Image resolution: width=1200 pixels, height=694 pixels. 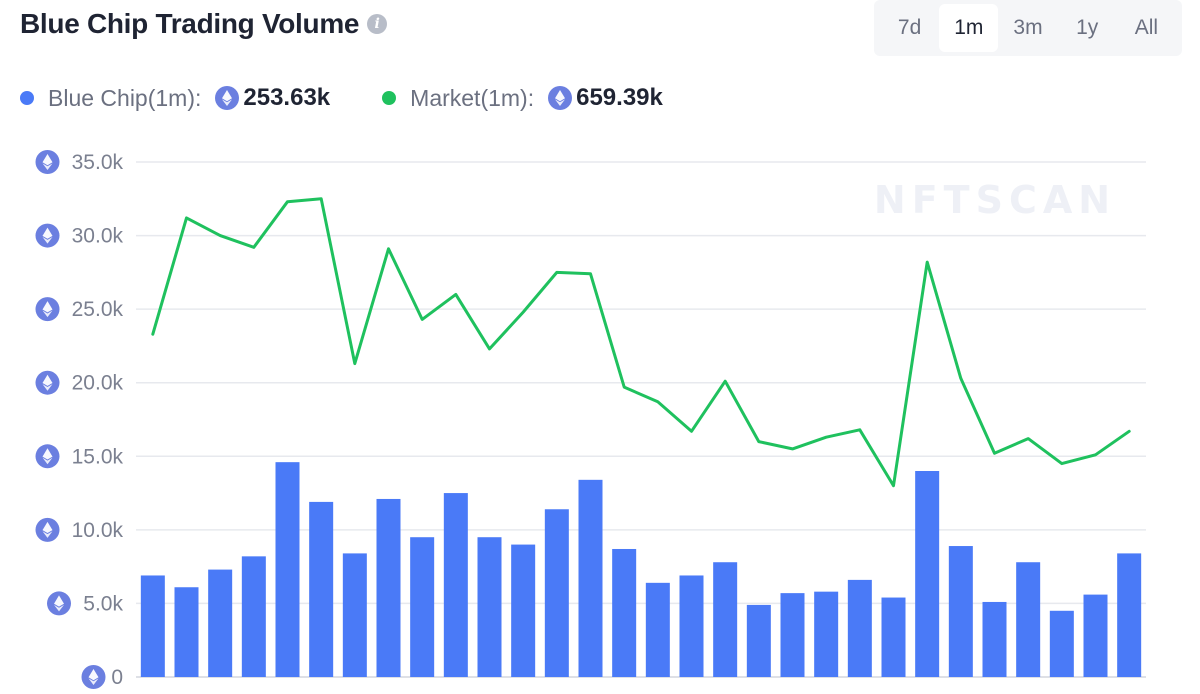 What do you see at coordinates (98, 383) in the screenshot?
I see `y-tick-label: 20.0k` at bounding box center [98, 383].